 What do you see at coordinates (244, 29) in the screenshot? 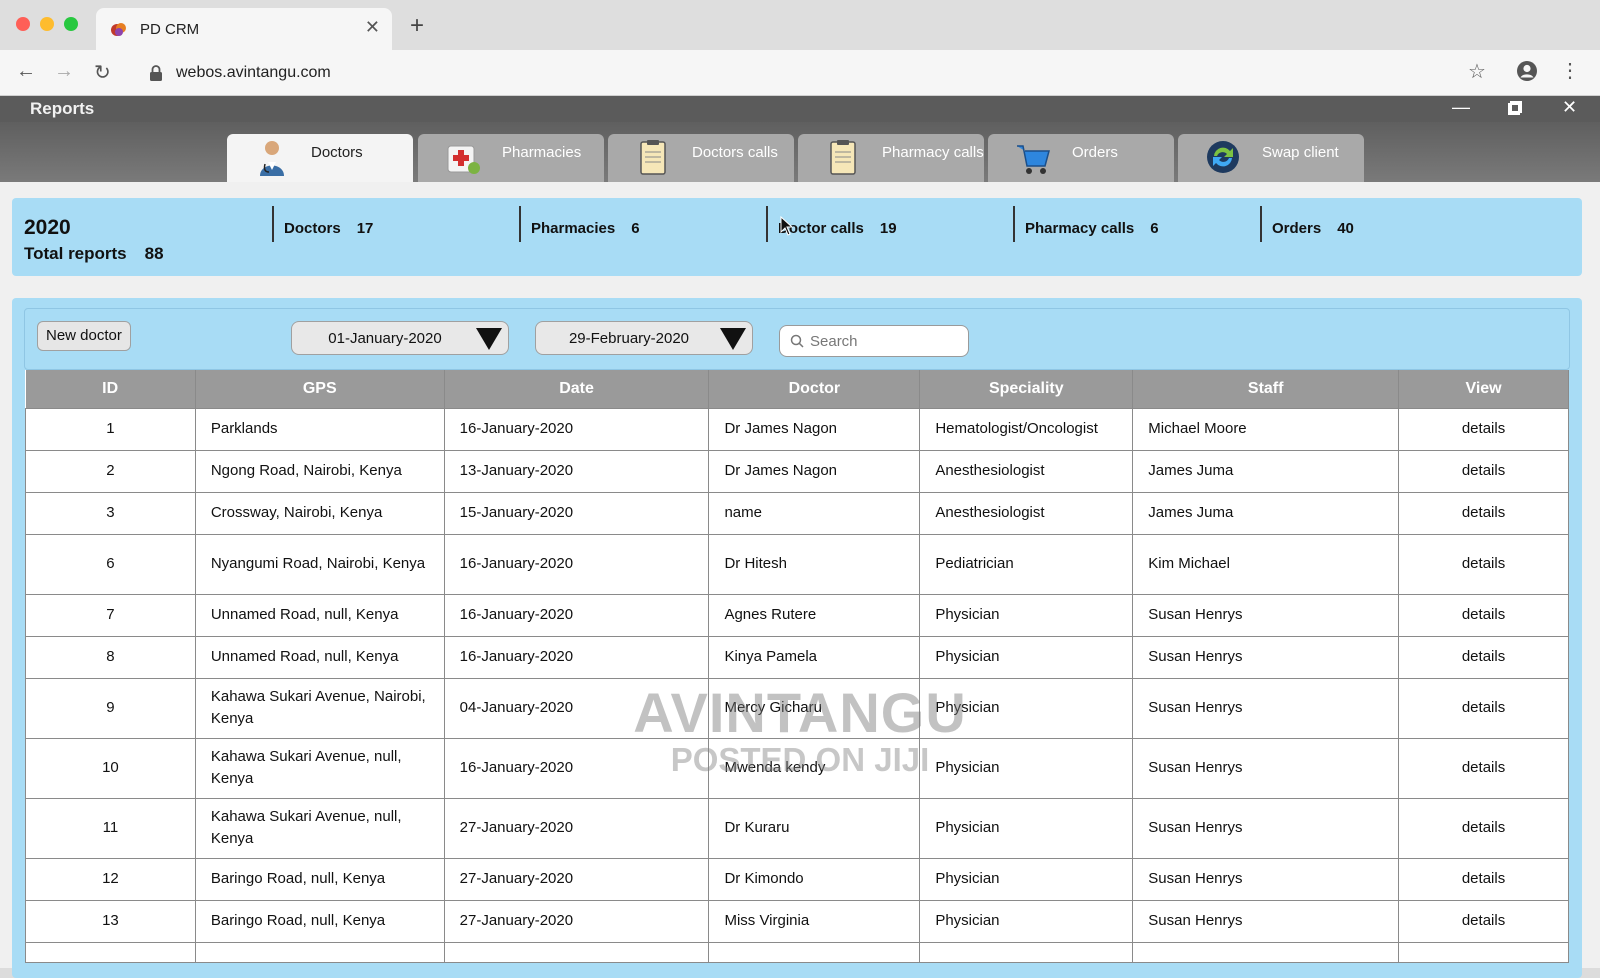
I see `browser-tab: PD CRM ✕` at bounding box center [244, 29].